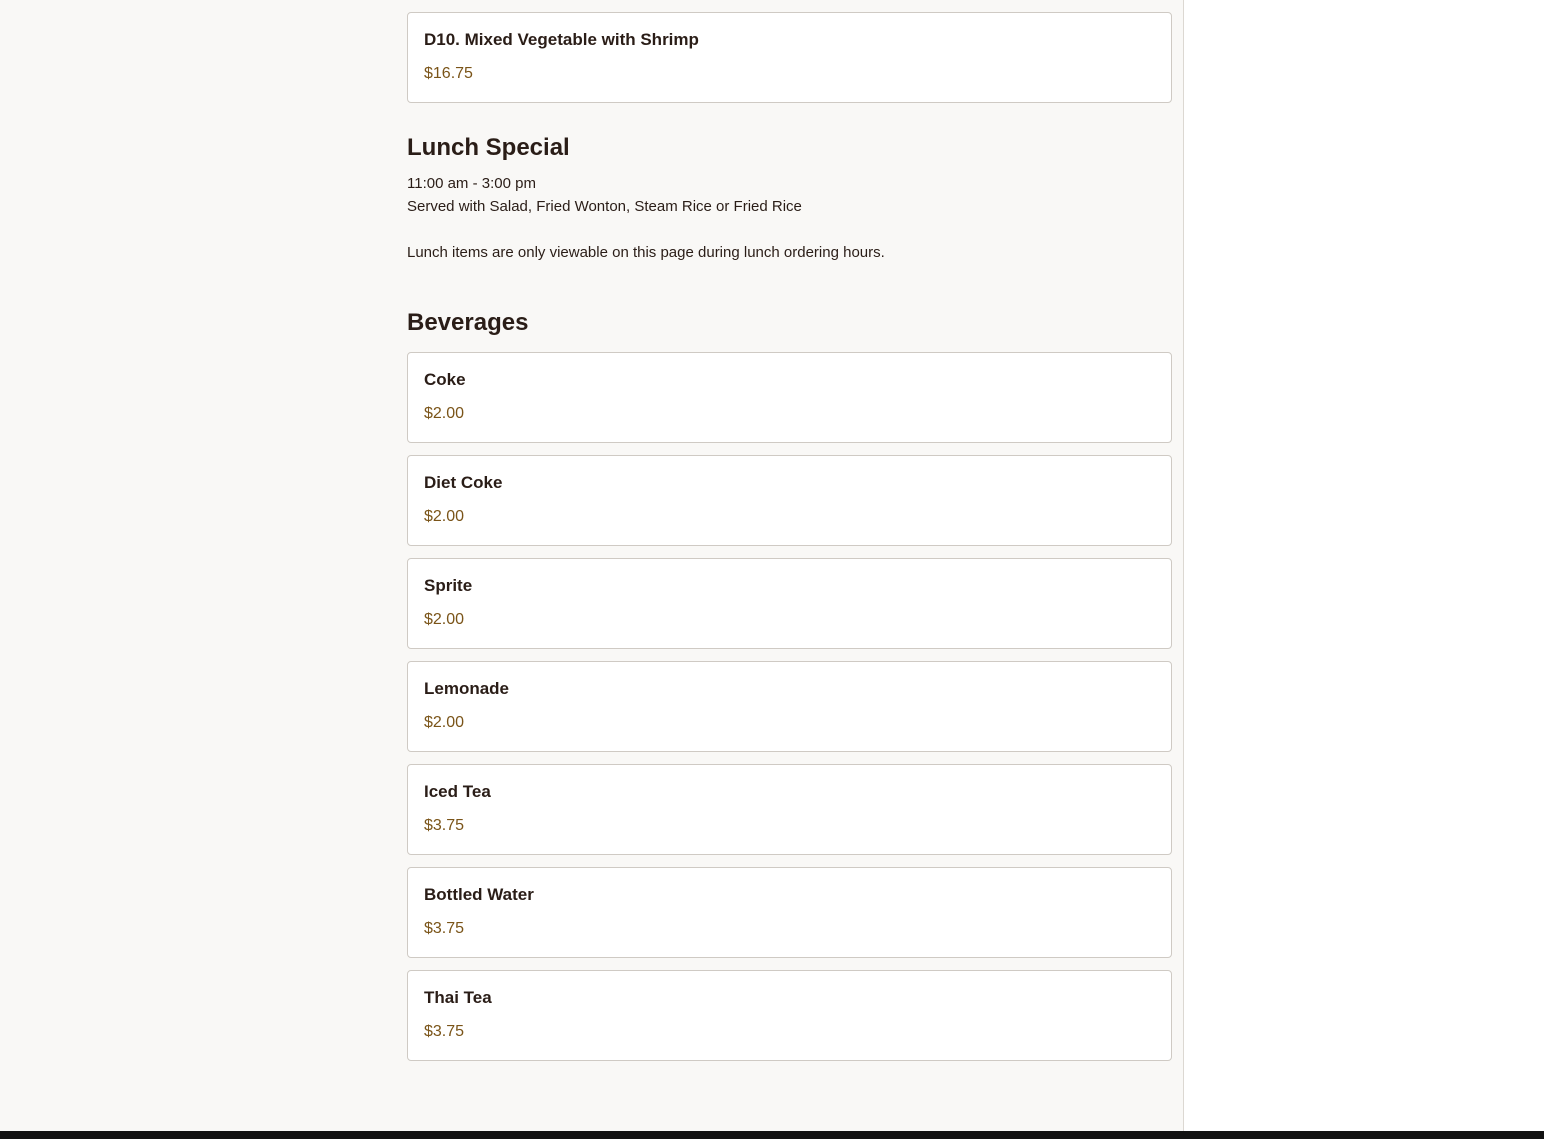  What do you see at coordinates (448, 73) in the screenshot?
I see `menu-item-price: $16.75` at bounding box center [448, 73].